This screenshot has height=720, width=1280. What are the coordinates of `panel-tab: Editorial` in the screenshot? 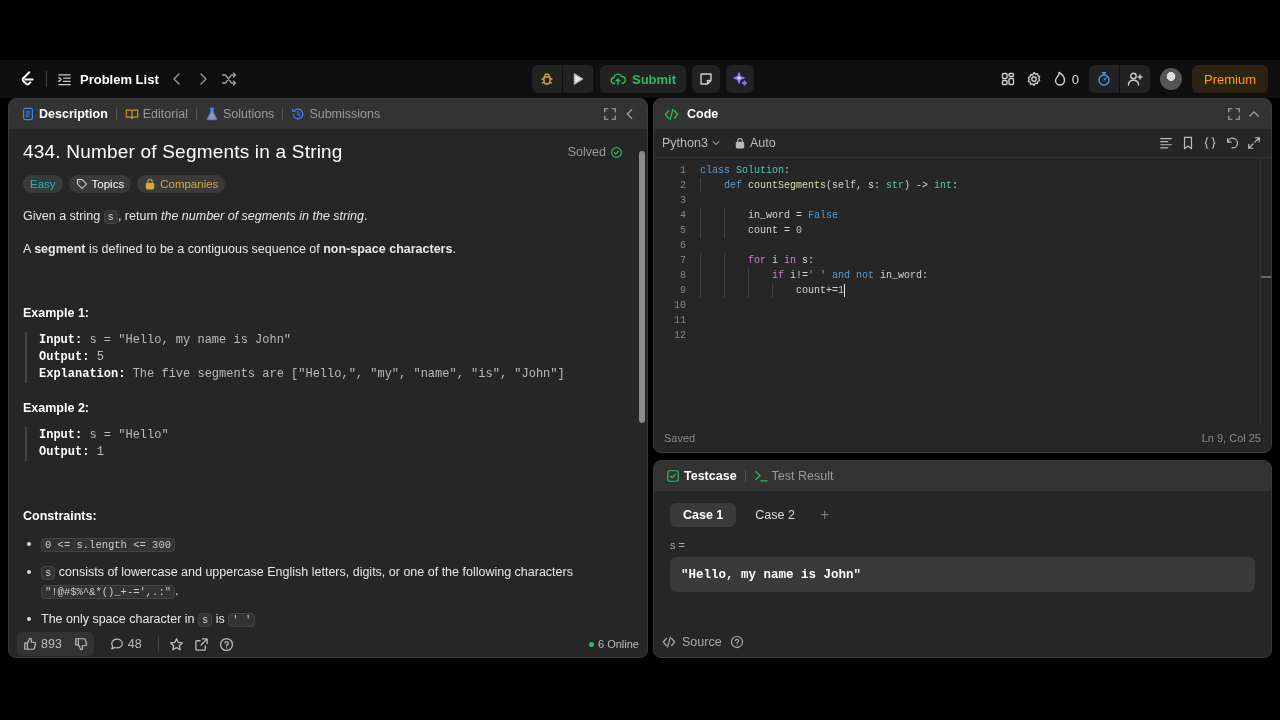 It's located at (156, 114).